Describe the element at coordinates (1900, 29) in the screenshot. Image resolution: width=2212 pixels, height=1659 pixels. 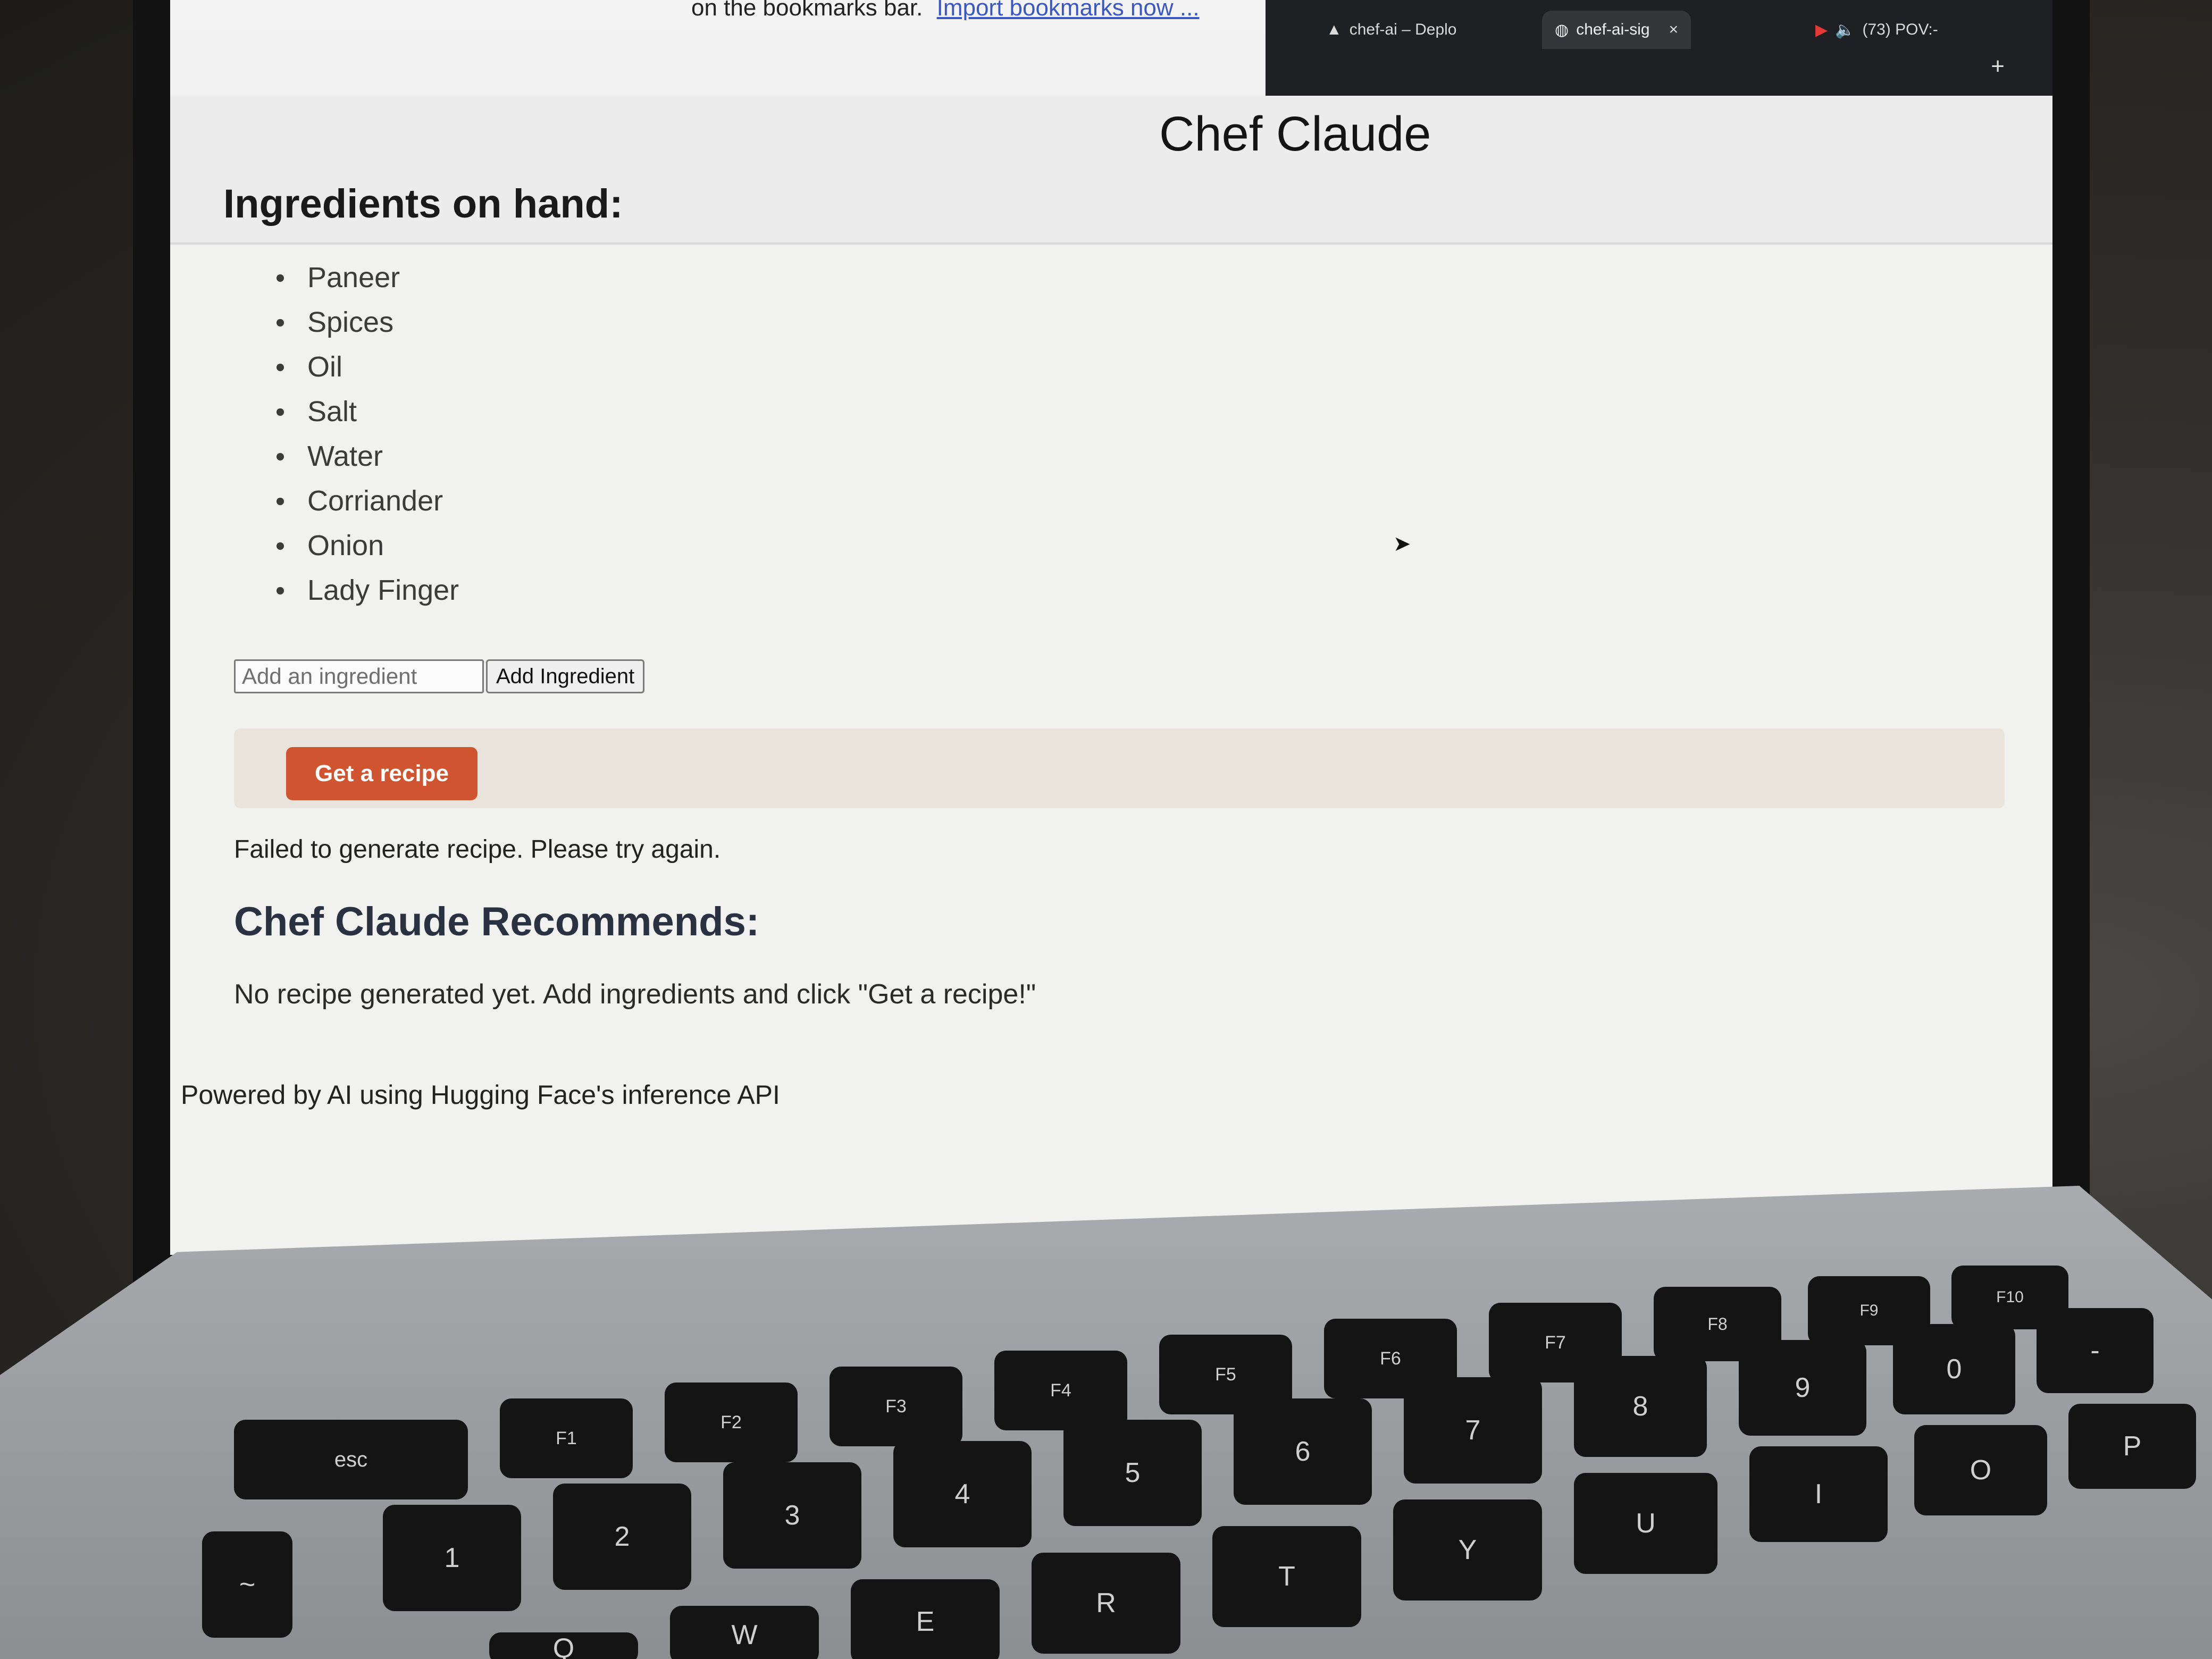
I see `tab-label: (73) POV:-` at that location.